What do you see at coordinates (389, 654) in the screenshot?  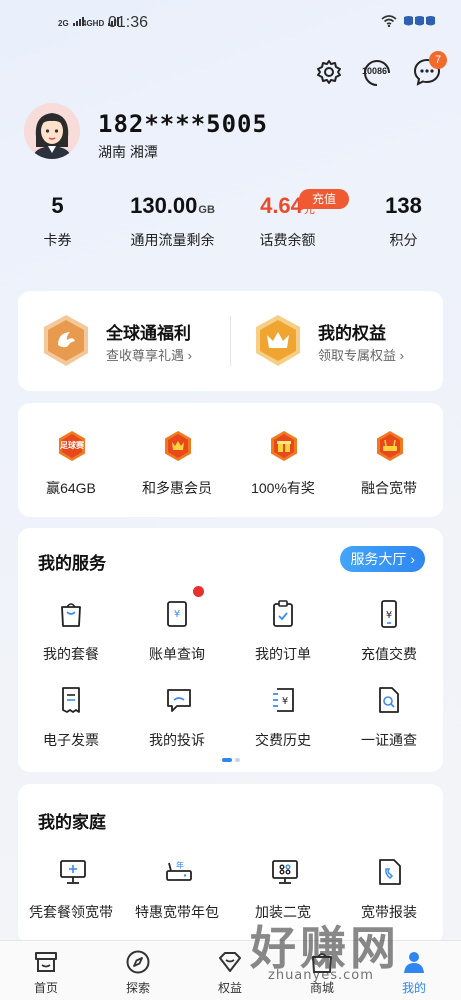 I see `service-label: 充值交费` at bounding box center [389, 654].